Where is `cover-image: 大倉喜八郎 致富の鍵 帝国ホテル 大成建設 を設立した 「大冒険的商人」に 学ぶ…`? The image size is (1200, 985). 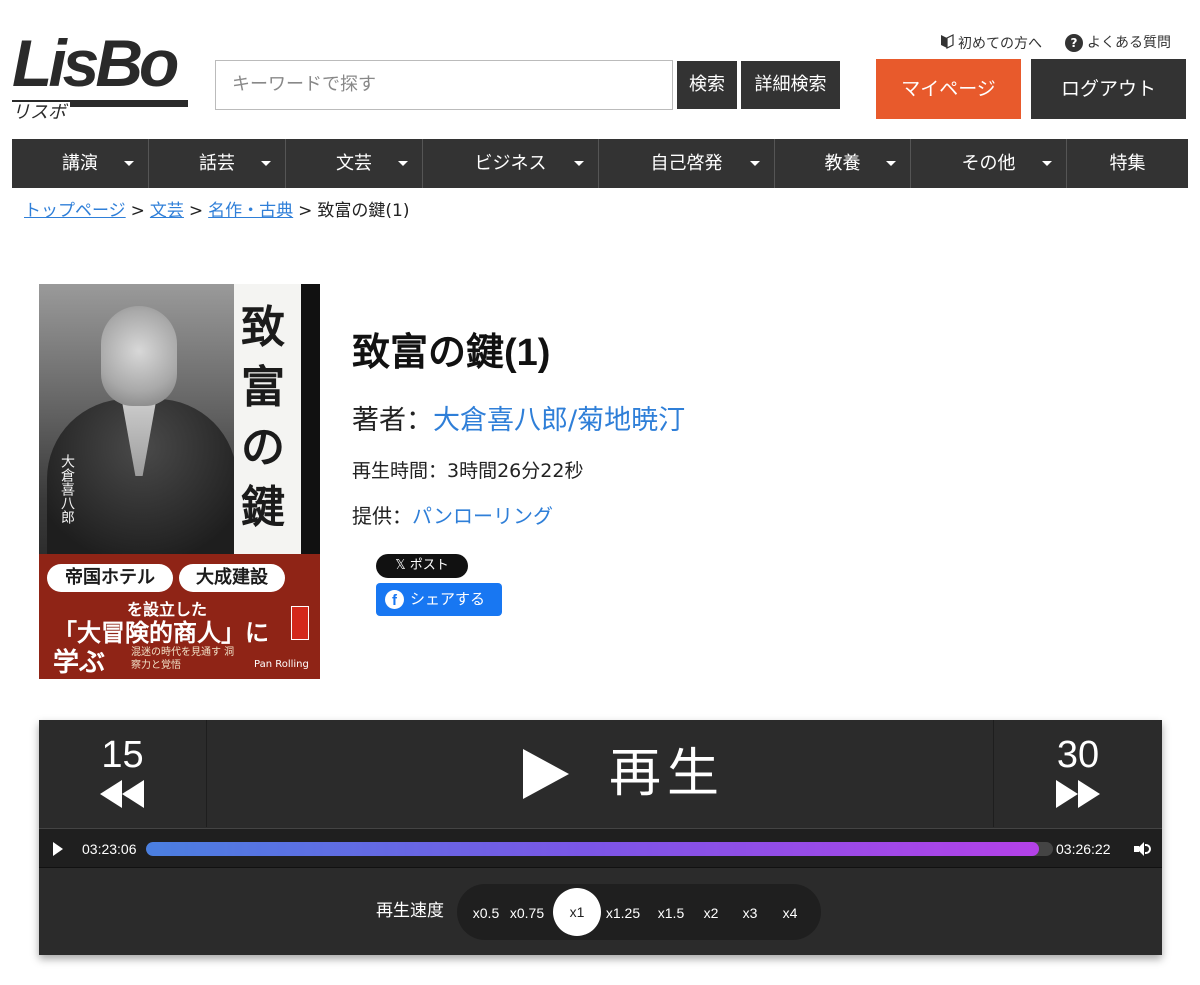
cover-image: 大倉喜八郎 致富の鍵 帝国ホテル 大成建設 を設立した 「大冒険的商人」に 学ぶ… is located at coordinates (179, 481).